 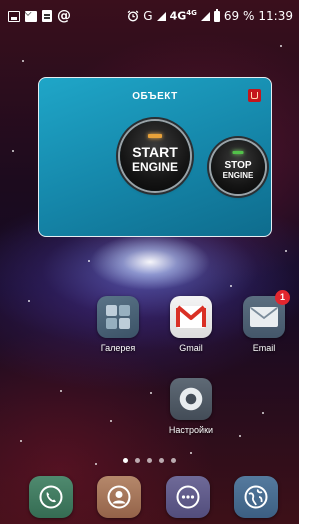 I want to click on contacts-icon, so click(x=119, y=497).